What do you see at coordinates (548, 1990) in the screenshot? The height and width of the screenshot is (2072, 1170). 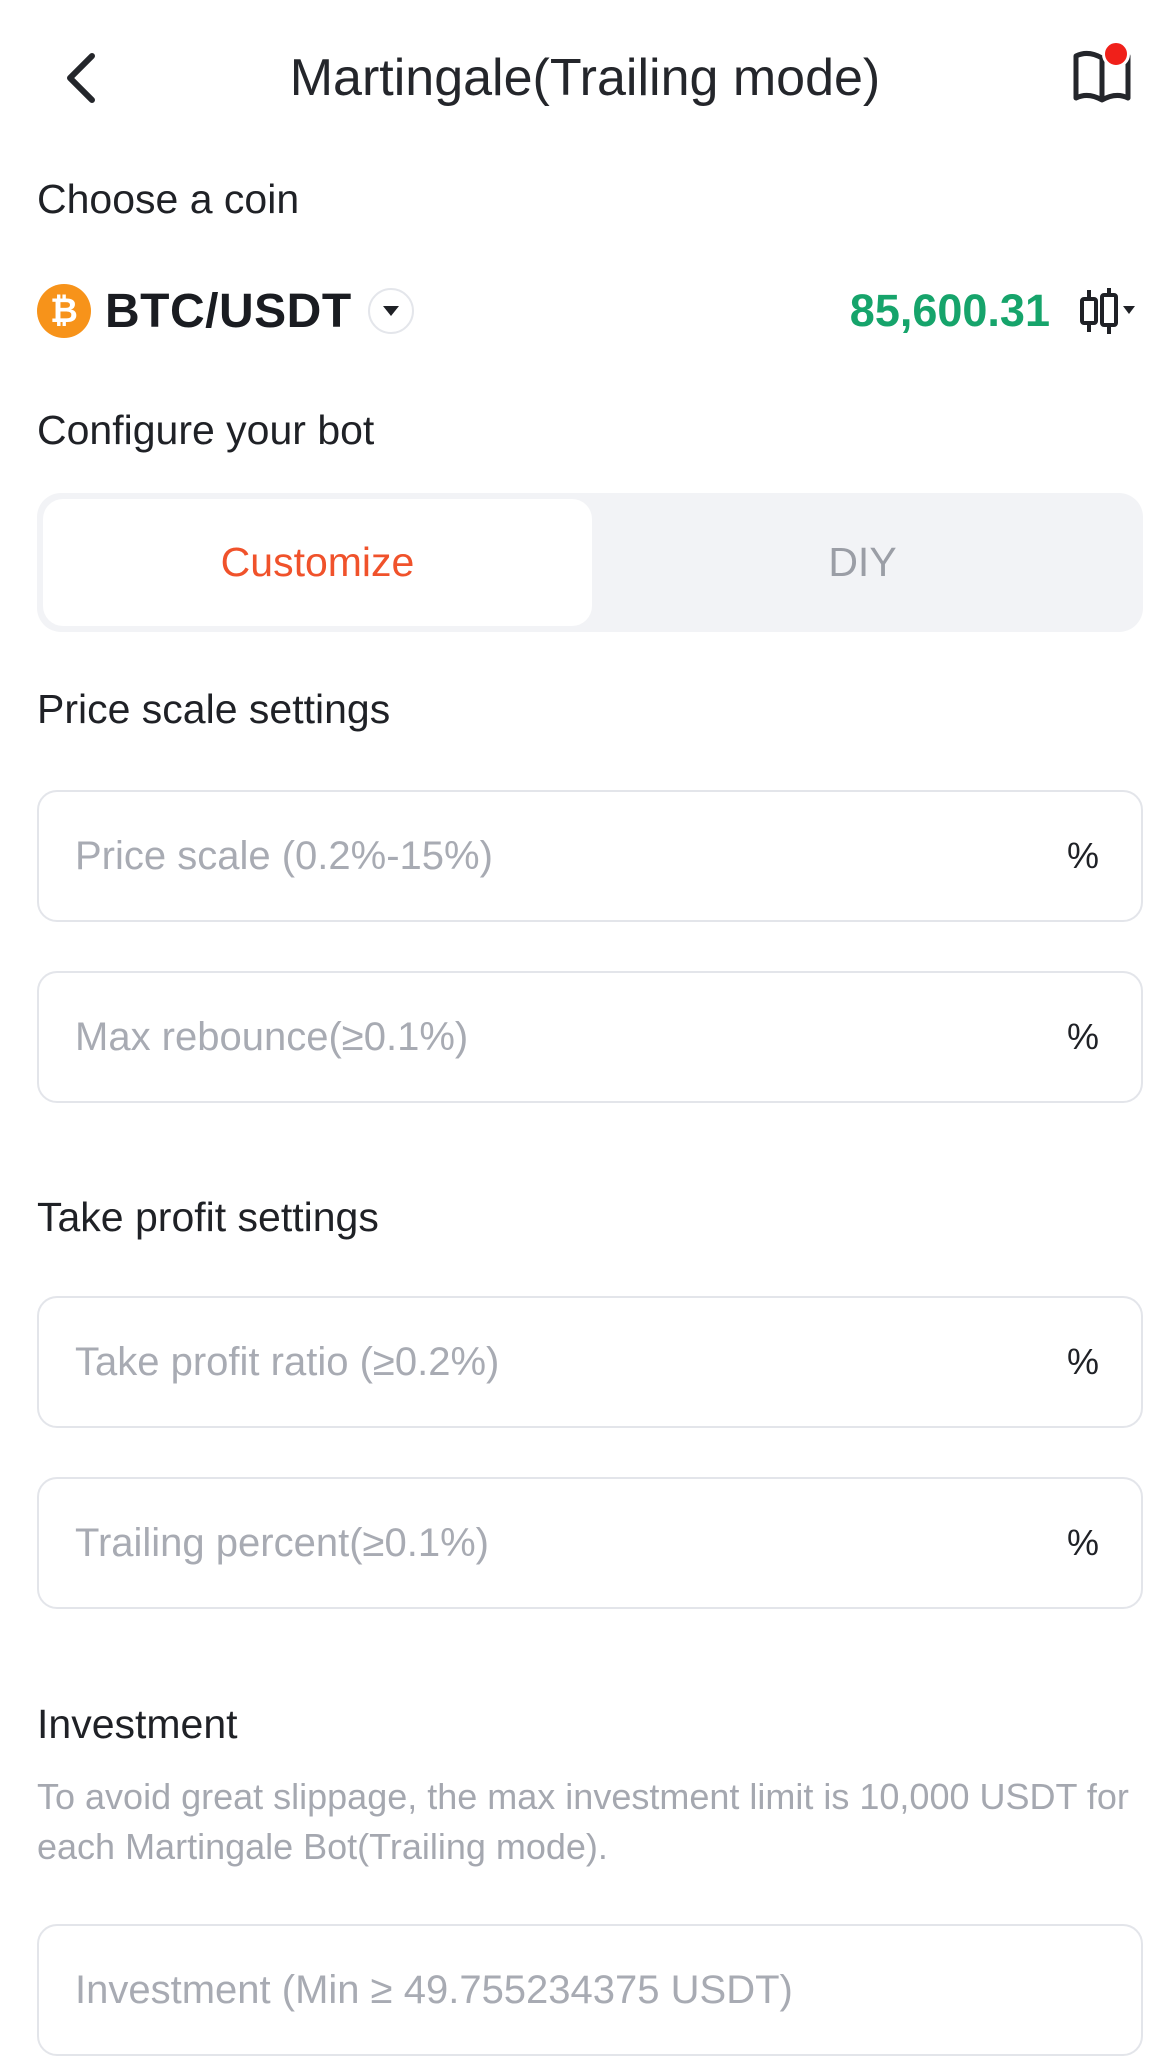 I see `investment-input` at bounding box center [548, 1990].